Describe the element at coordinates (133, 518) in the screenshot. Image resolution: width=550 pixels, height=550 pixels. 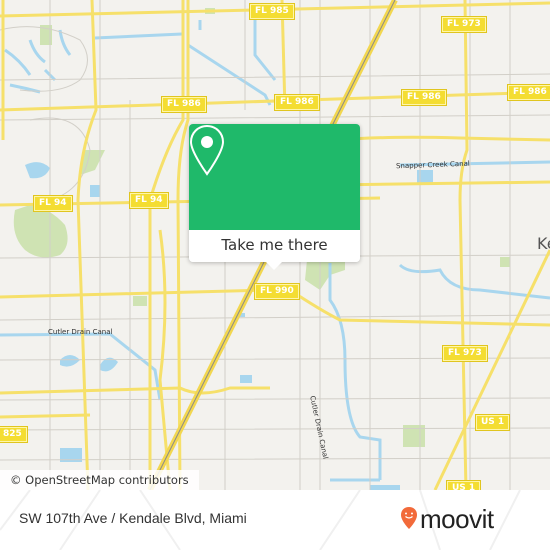
I see `stop-address: SW 107th Ave / Kendale Blvd, Miami` at that location.